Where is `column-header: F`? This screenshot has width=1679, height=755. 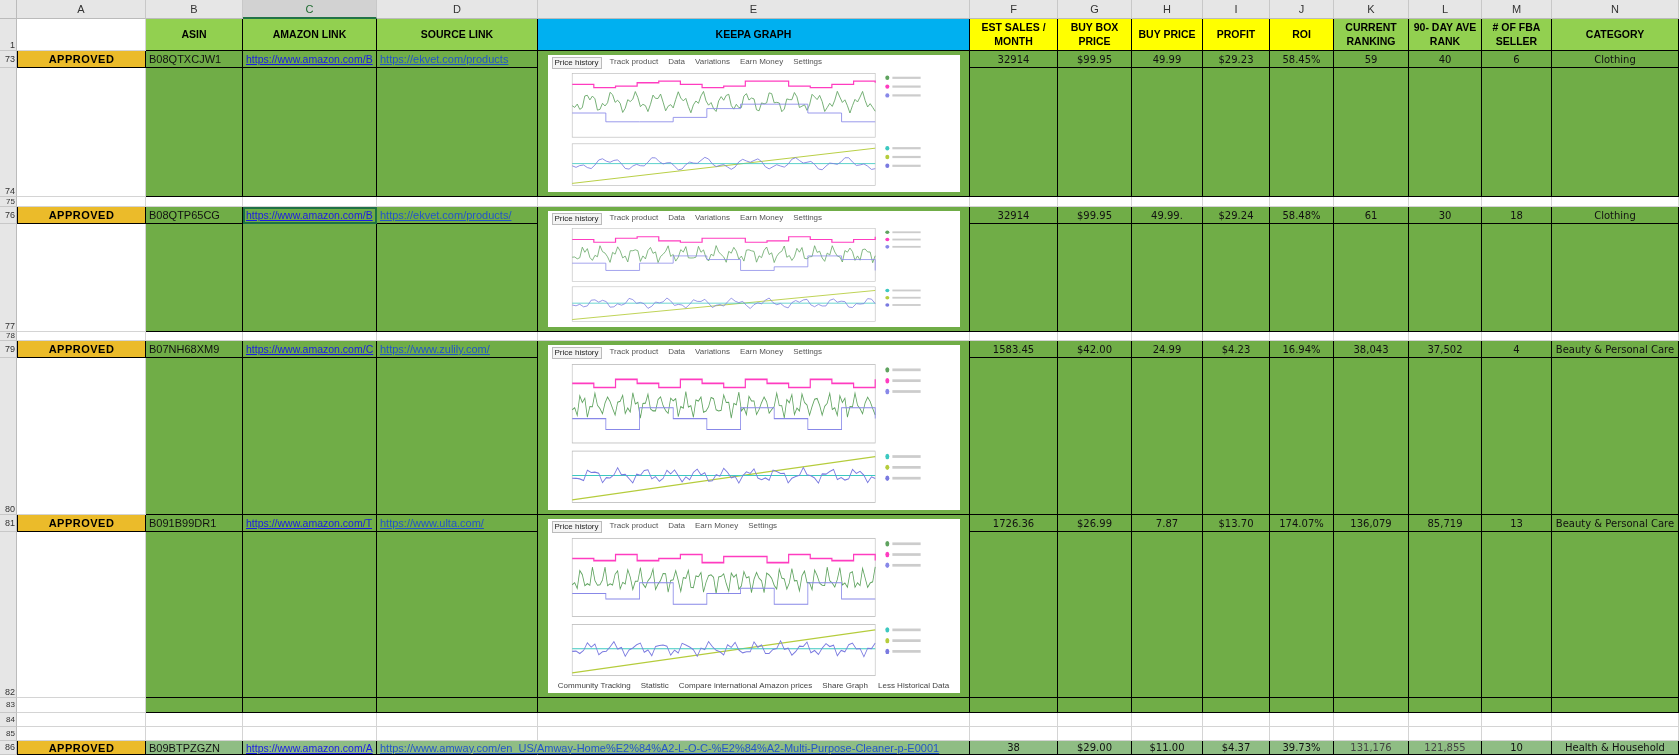
column-header: F is located at coordinates (1014, 9).